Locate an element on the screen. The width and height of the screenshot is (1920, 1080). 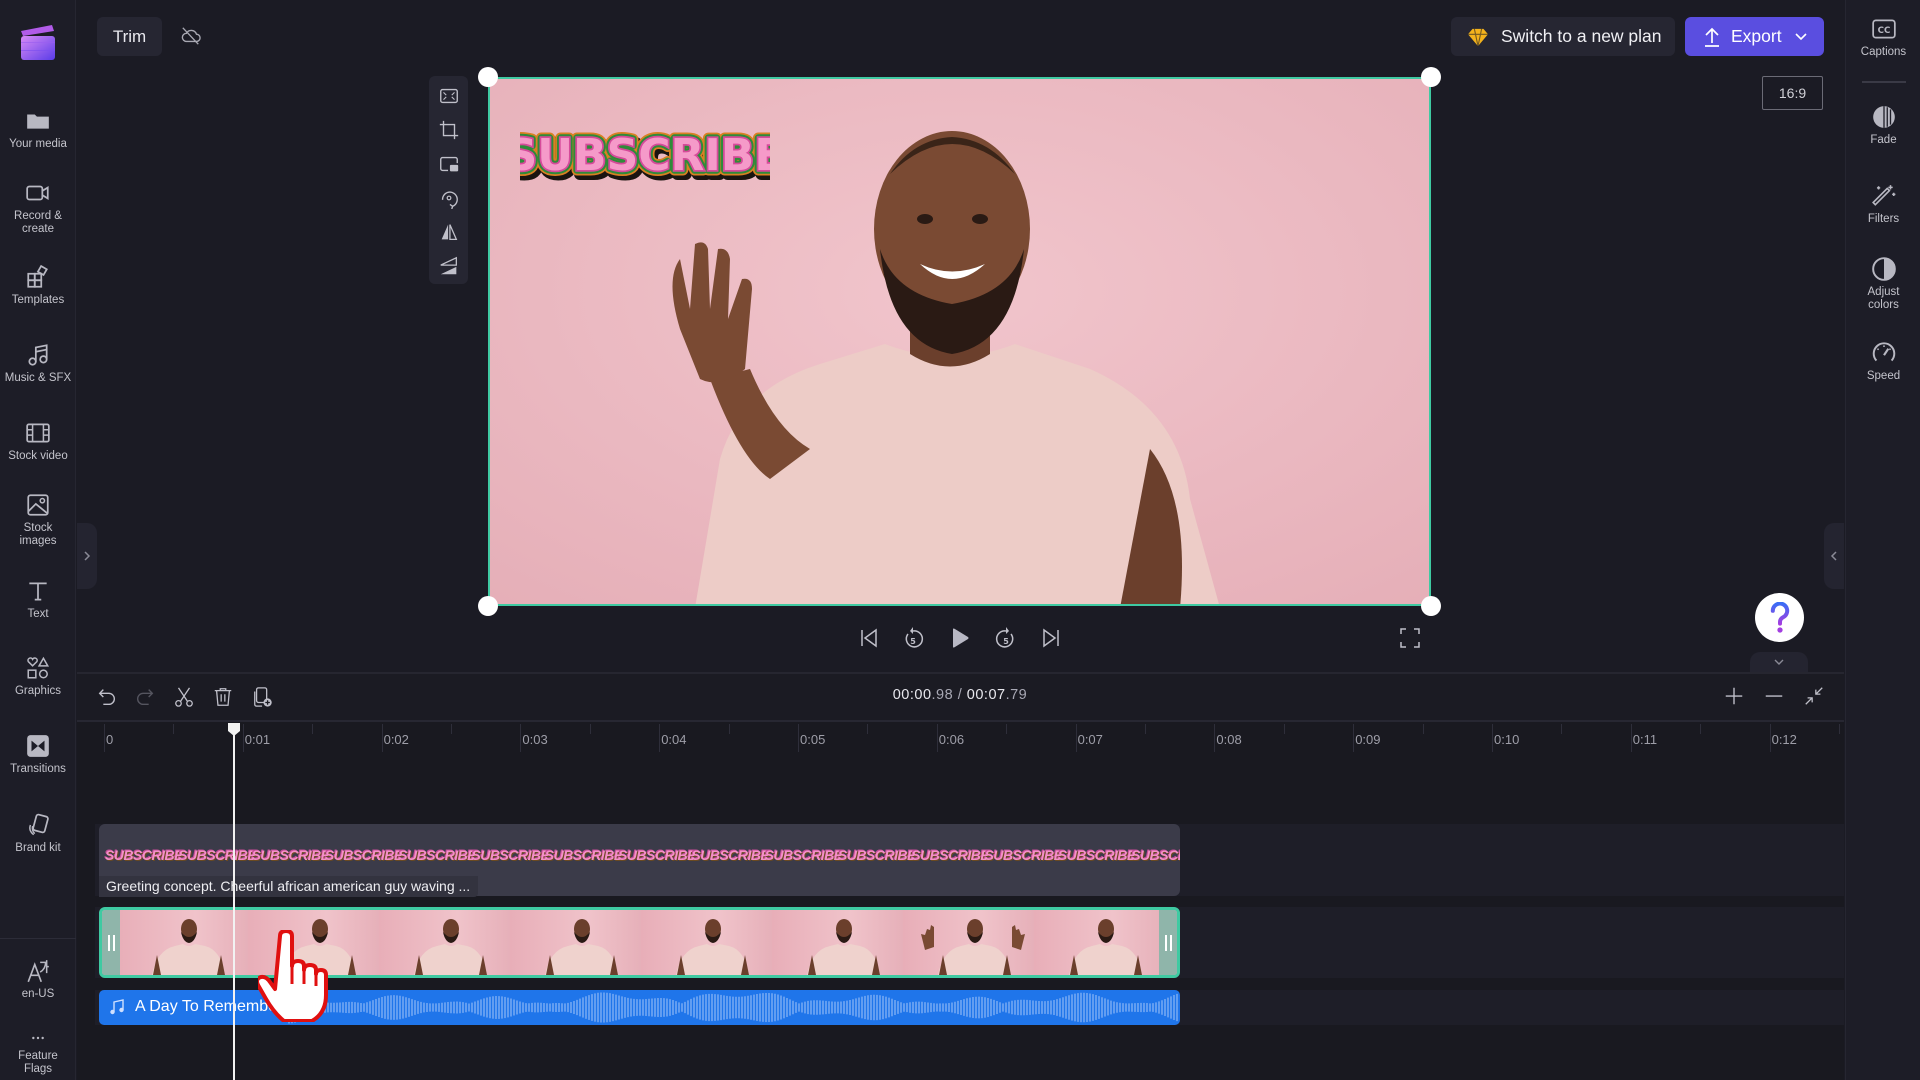
fit-button is located at coordinates (449, 96).